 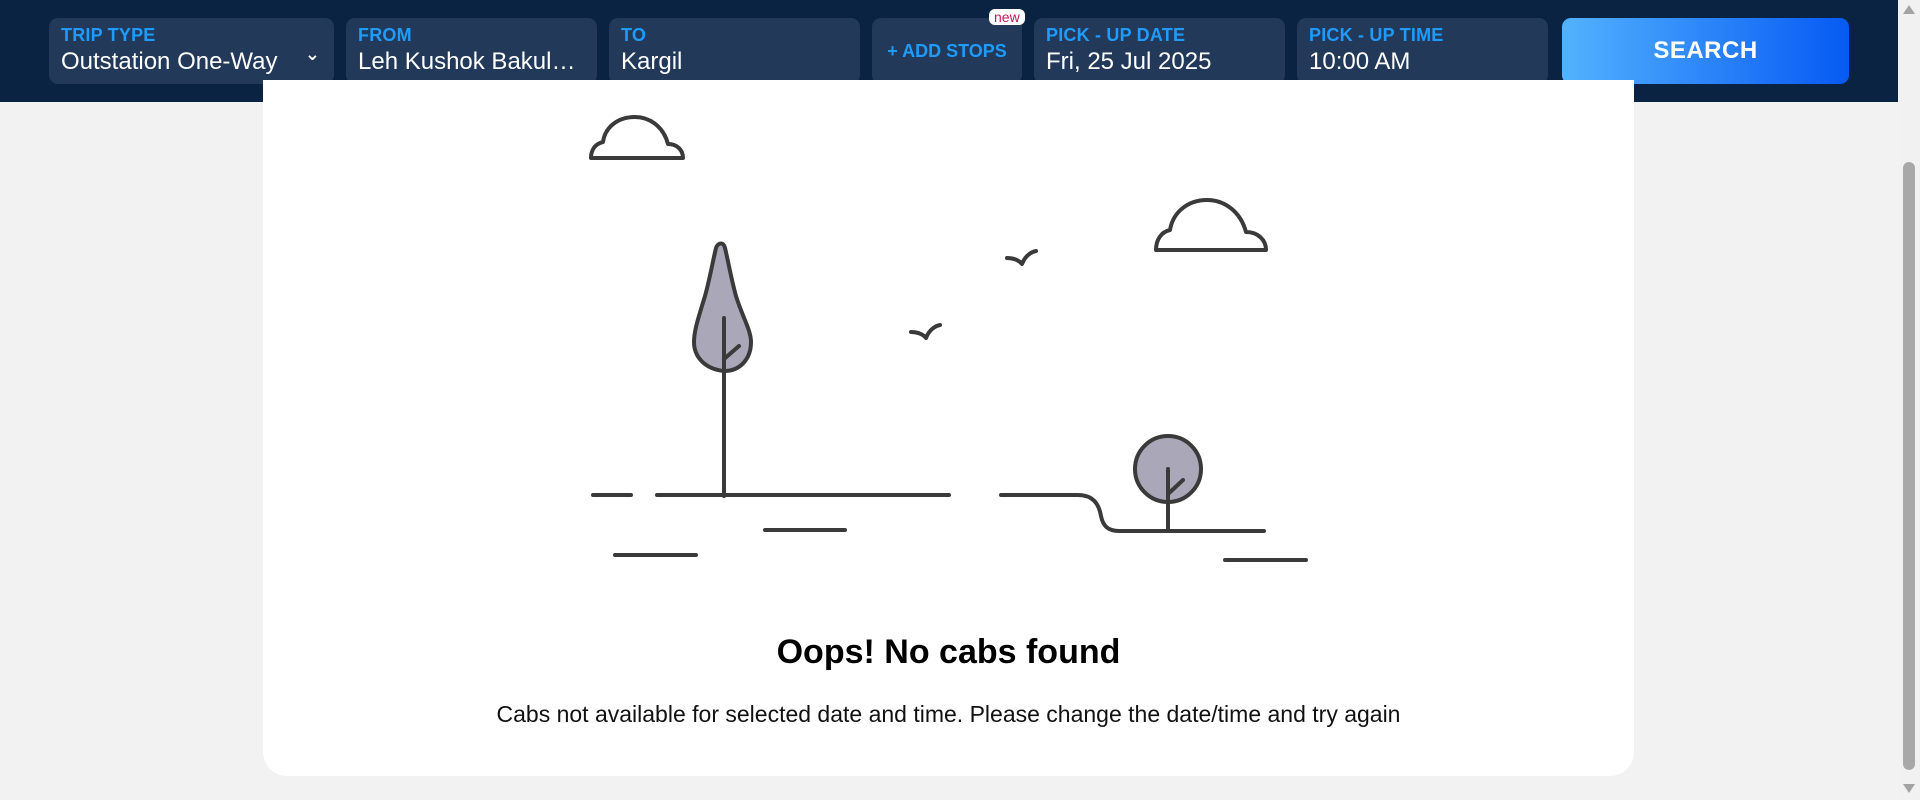 What do you see at coordinates (634, 35) in the screenshot?
I see `to-label: TO` at bounding box center [634, 35].